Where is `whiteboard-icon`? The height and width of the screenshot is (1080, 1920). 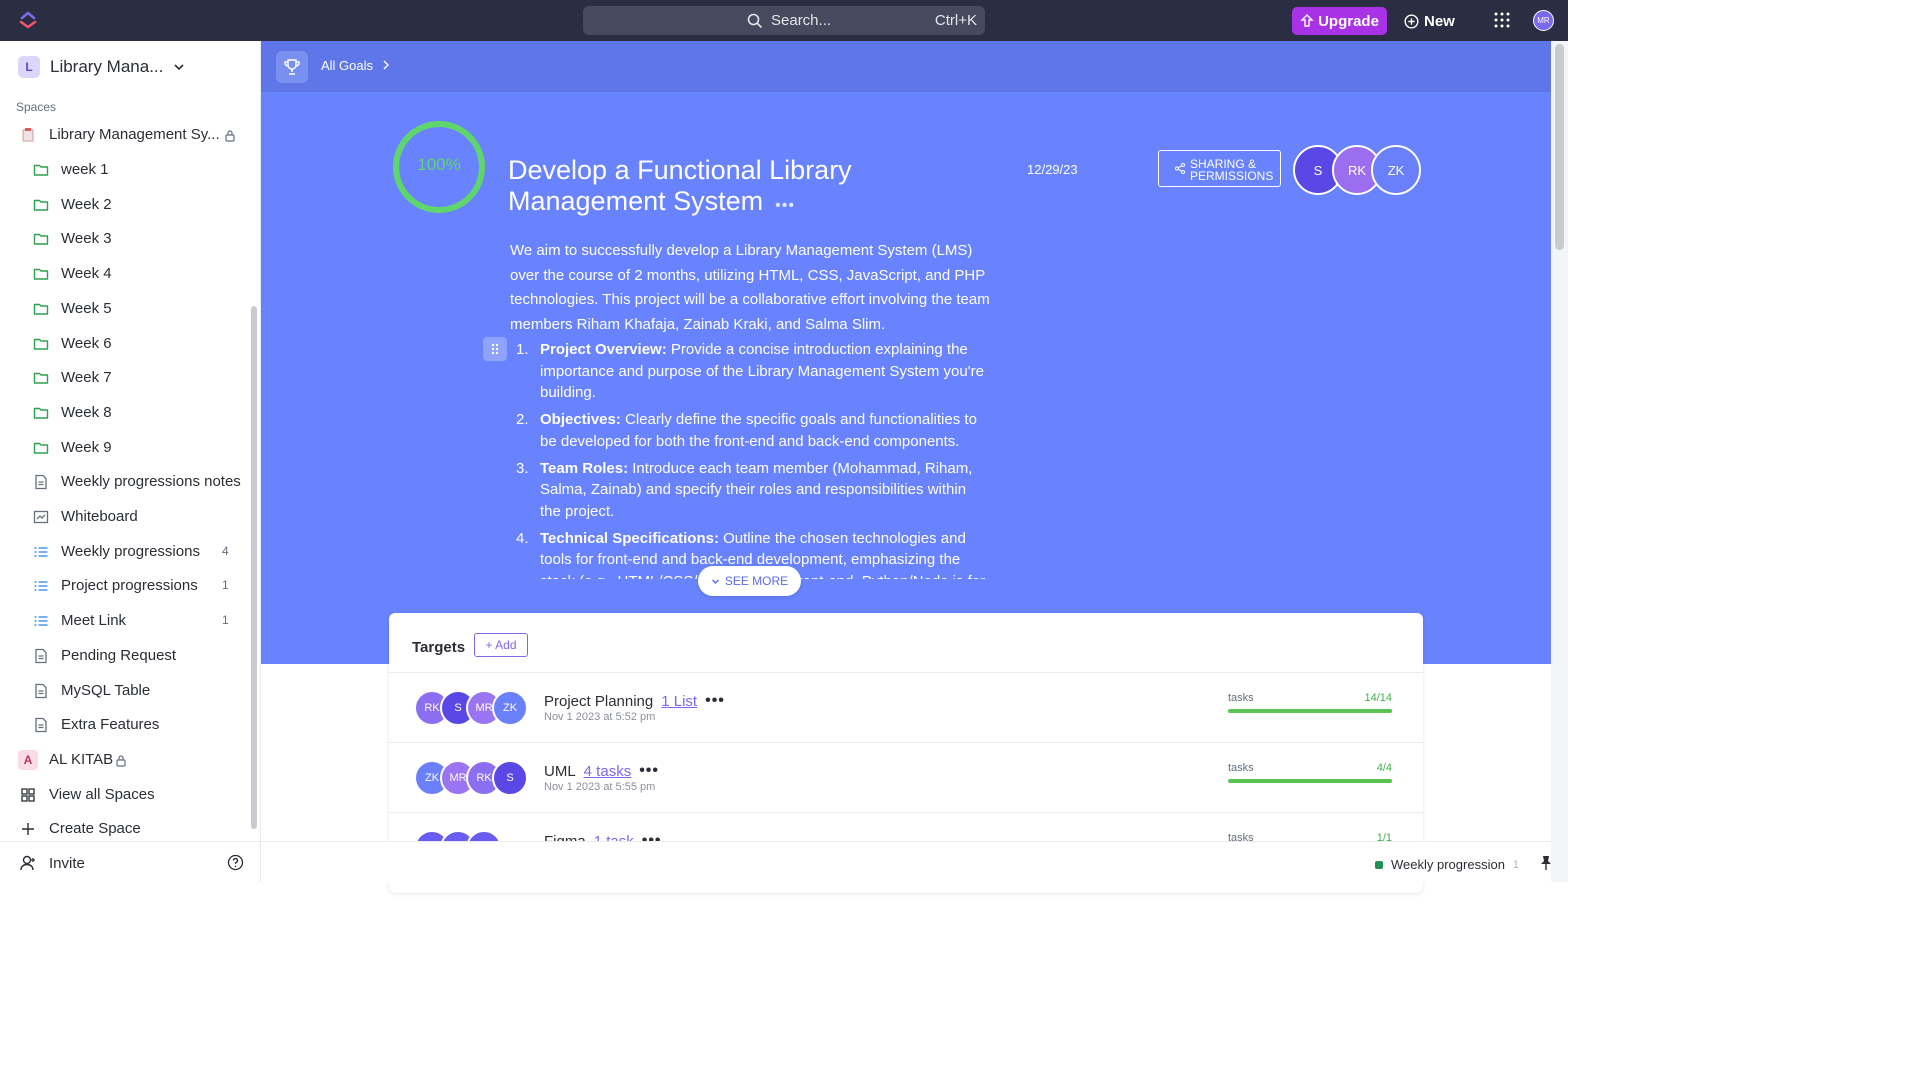
whiteboard-icon is located at coordinates (41, 517).